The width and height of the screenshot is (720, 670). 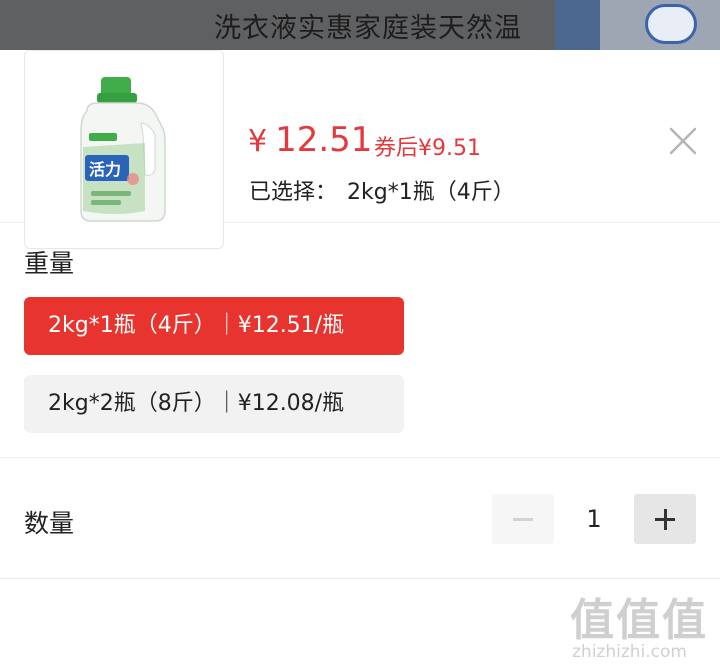 What do you see at coordinates (594, 519) in the screenshot?
I see `quantity-value: 1` at bounding box center [594, 519].